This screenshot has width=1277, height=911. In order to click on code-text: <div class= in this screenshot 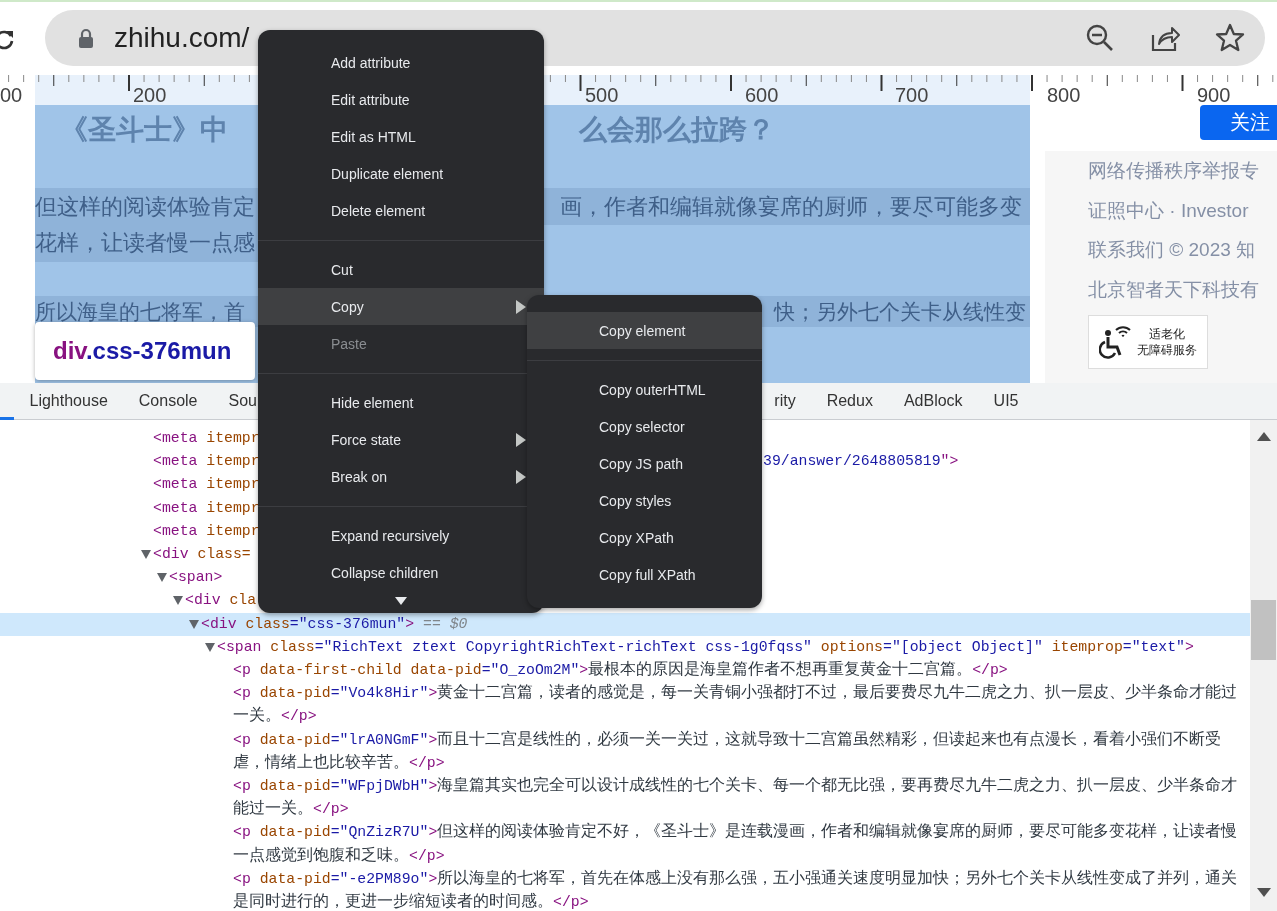, I will do `click(202, 555)`.